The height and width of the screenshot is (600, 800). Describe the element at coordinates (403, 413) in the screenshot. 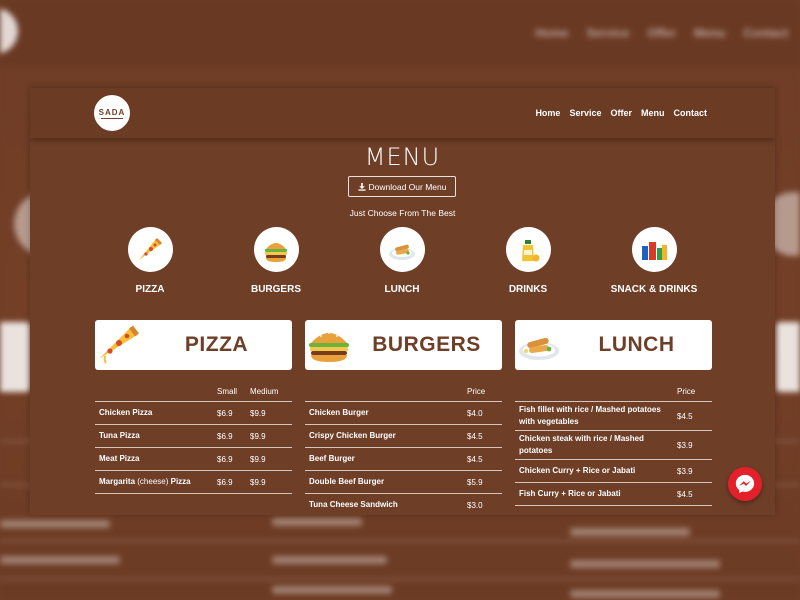

I see `table-row: Chicken Burger $4.0` at that location.